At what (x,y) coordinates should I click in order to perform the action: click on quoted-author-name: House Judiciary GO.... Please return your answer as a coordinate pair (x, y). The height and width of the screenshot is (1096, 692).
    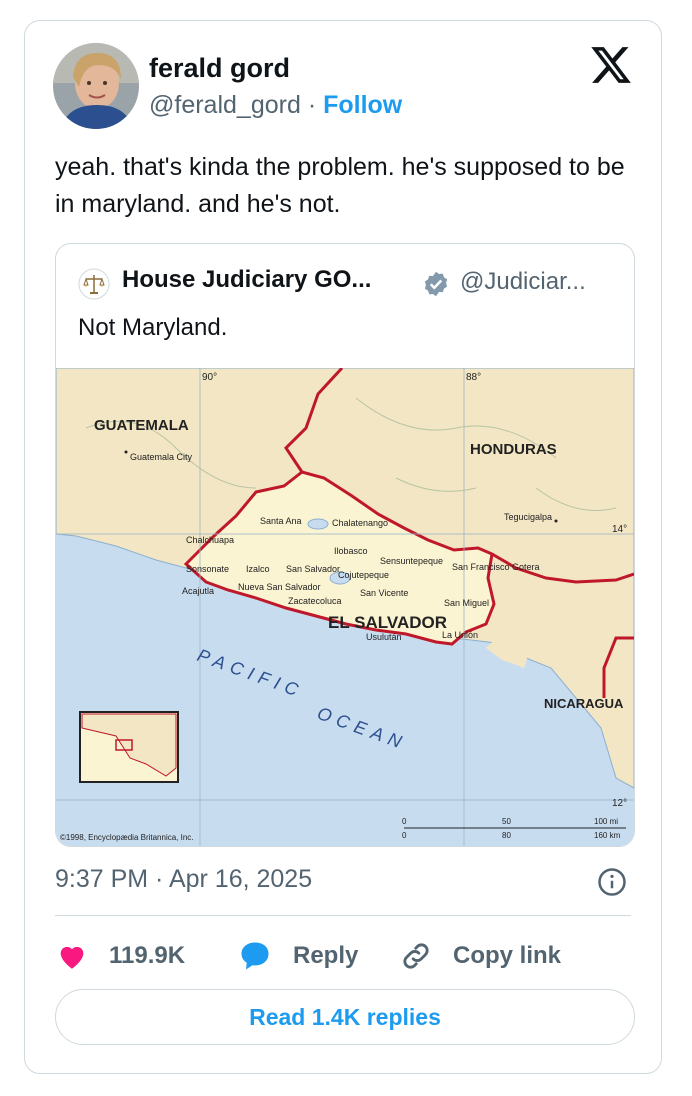
    Looking at the image, I should click on (246, 280).